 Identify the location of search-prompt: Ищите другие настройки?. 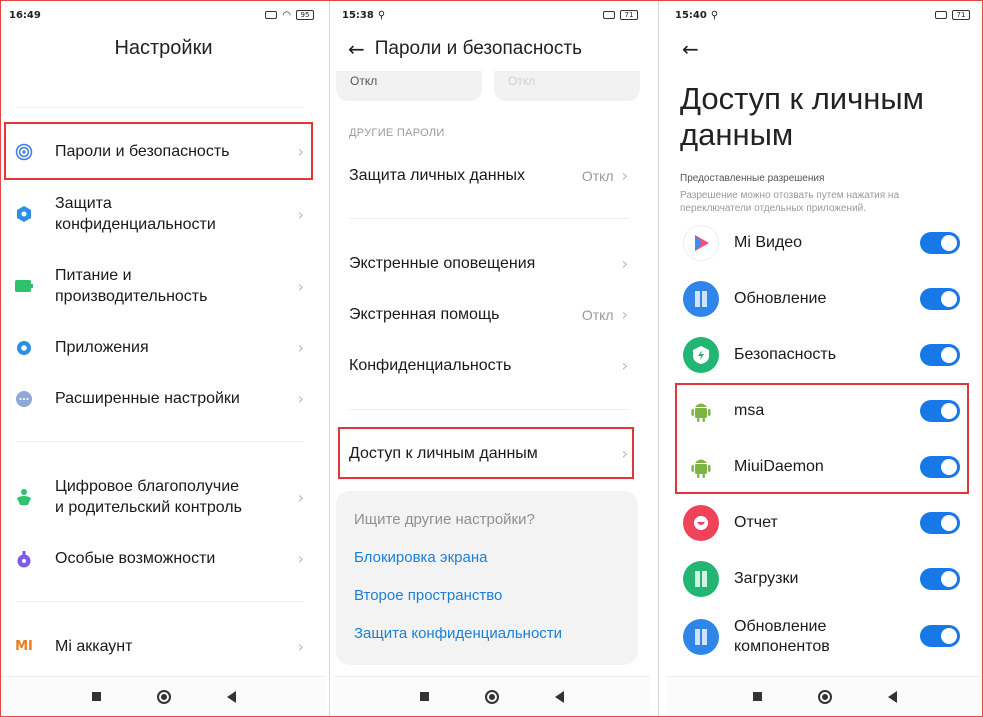
(444, 519).